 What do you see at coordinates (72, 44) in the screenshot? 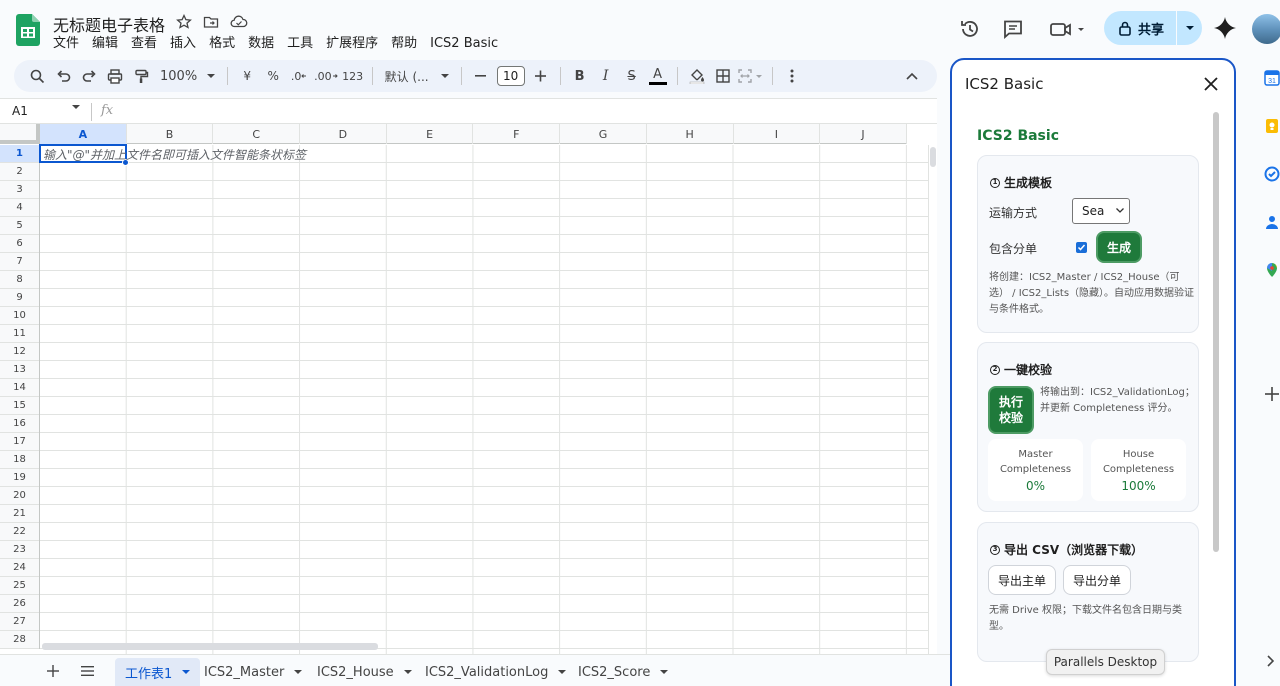
I see `menu-file: 文件` at bounding box center [72, 44].